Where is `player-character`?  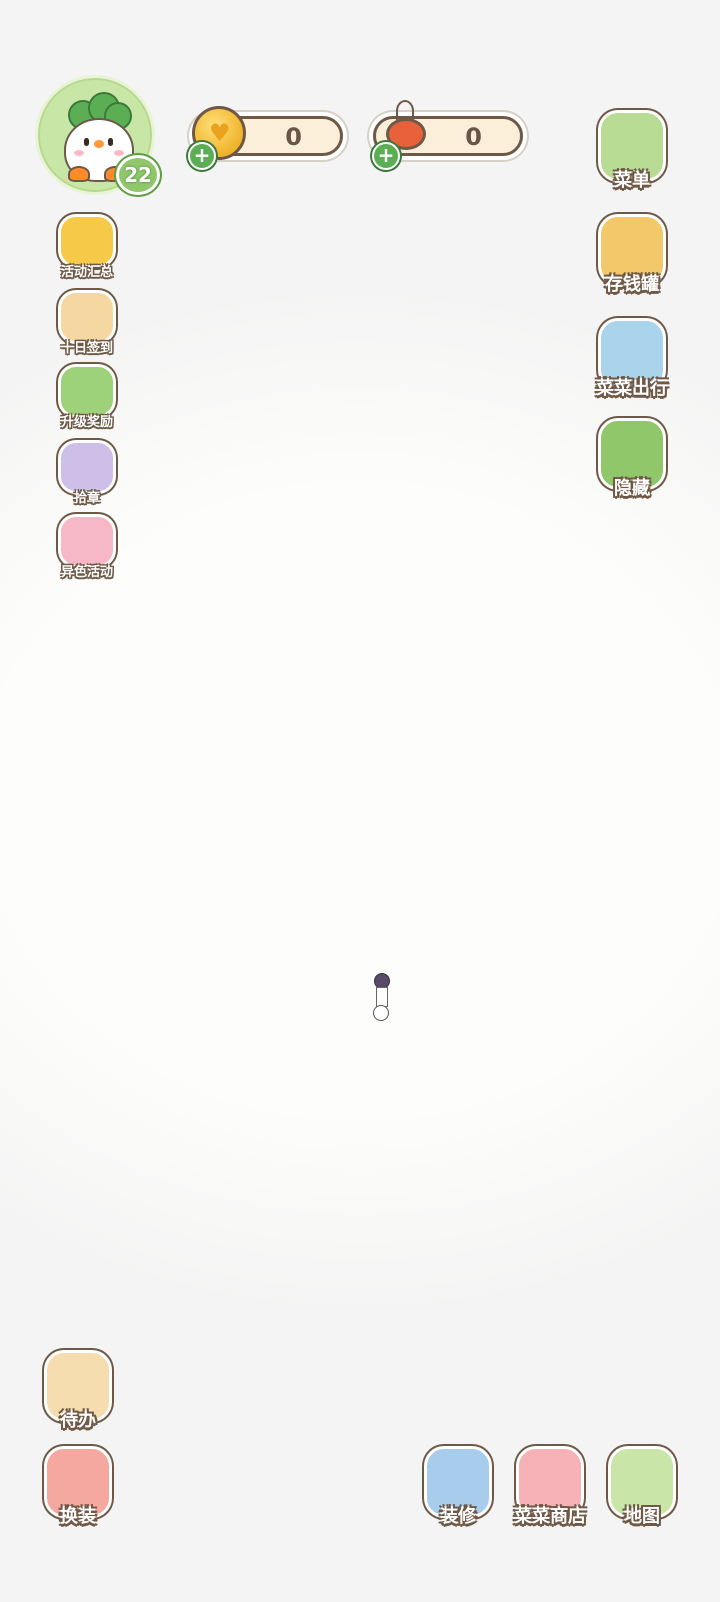 player-character is located at coordinates (381, 998).